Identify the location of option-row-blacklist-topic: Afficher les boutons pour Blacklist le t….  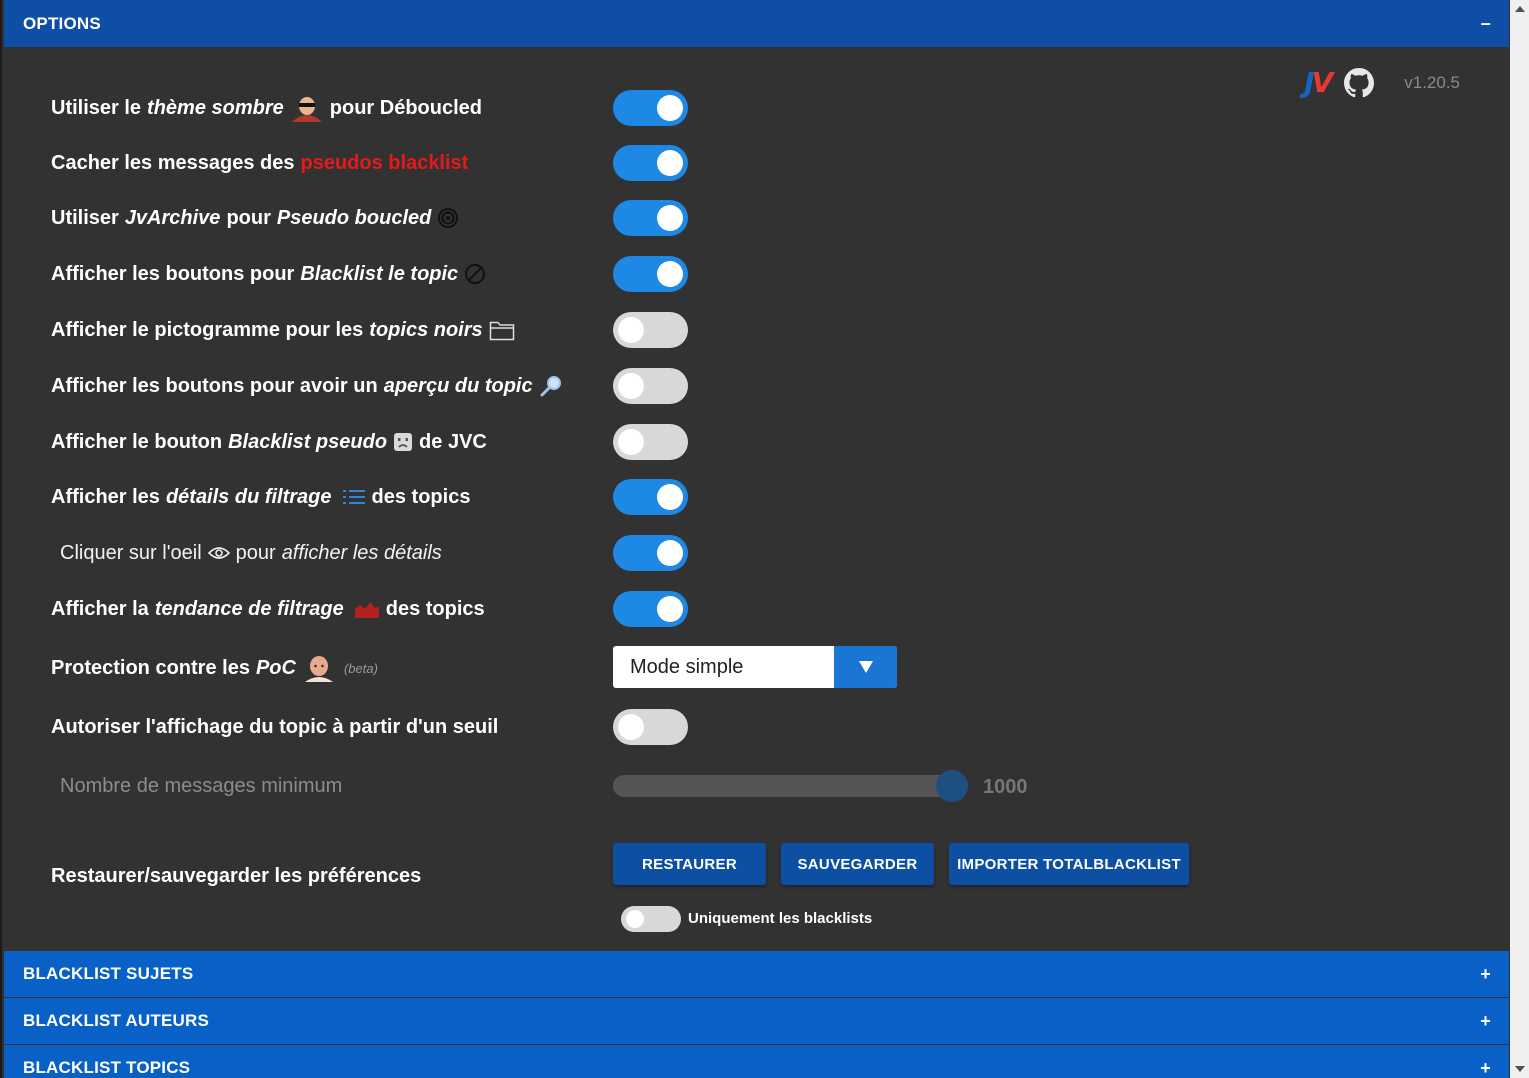
(601, 274).